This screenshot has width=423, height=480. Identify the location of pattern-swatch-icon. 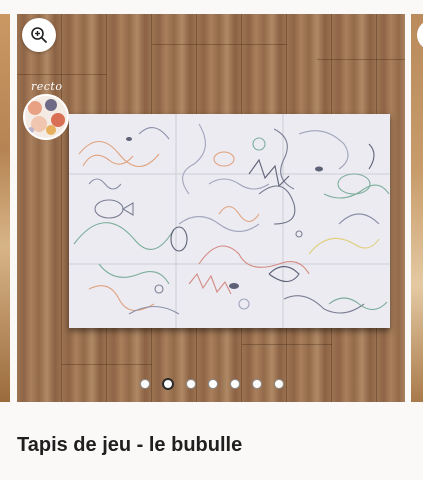
(46, 117).